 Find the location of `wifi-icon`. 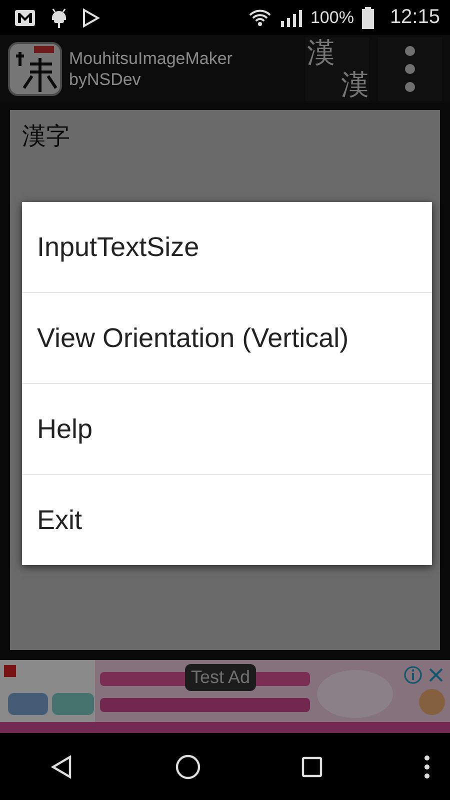

wifi-icon is located at coordinates (260, 17).